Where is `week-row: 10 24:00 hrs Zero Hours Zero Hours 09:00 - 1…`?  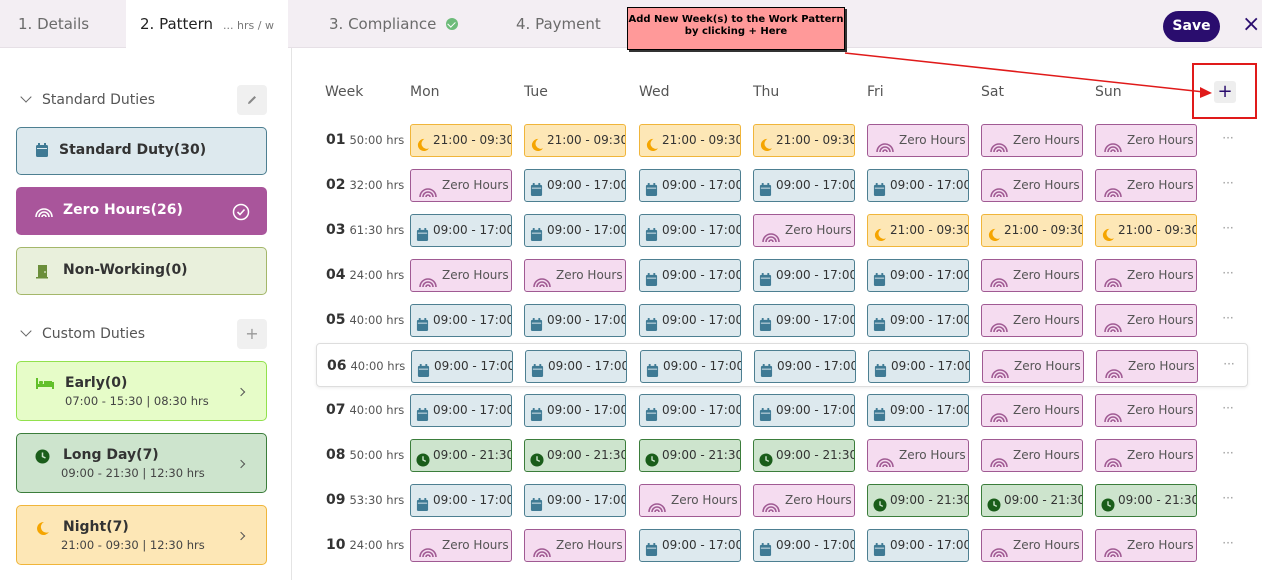 week-row: 10 24:00 hrs Zero Hours Zero Hours 09:00 - 1… is located at coordinates (782, 545).